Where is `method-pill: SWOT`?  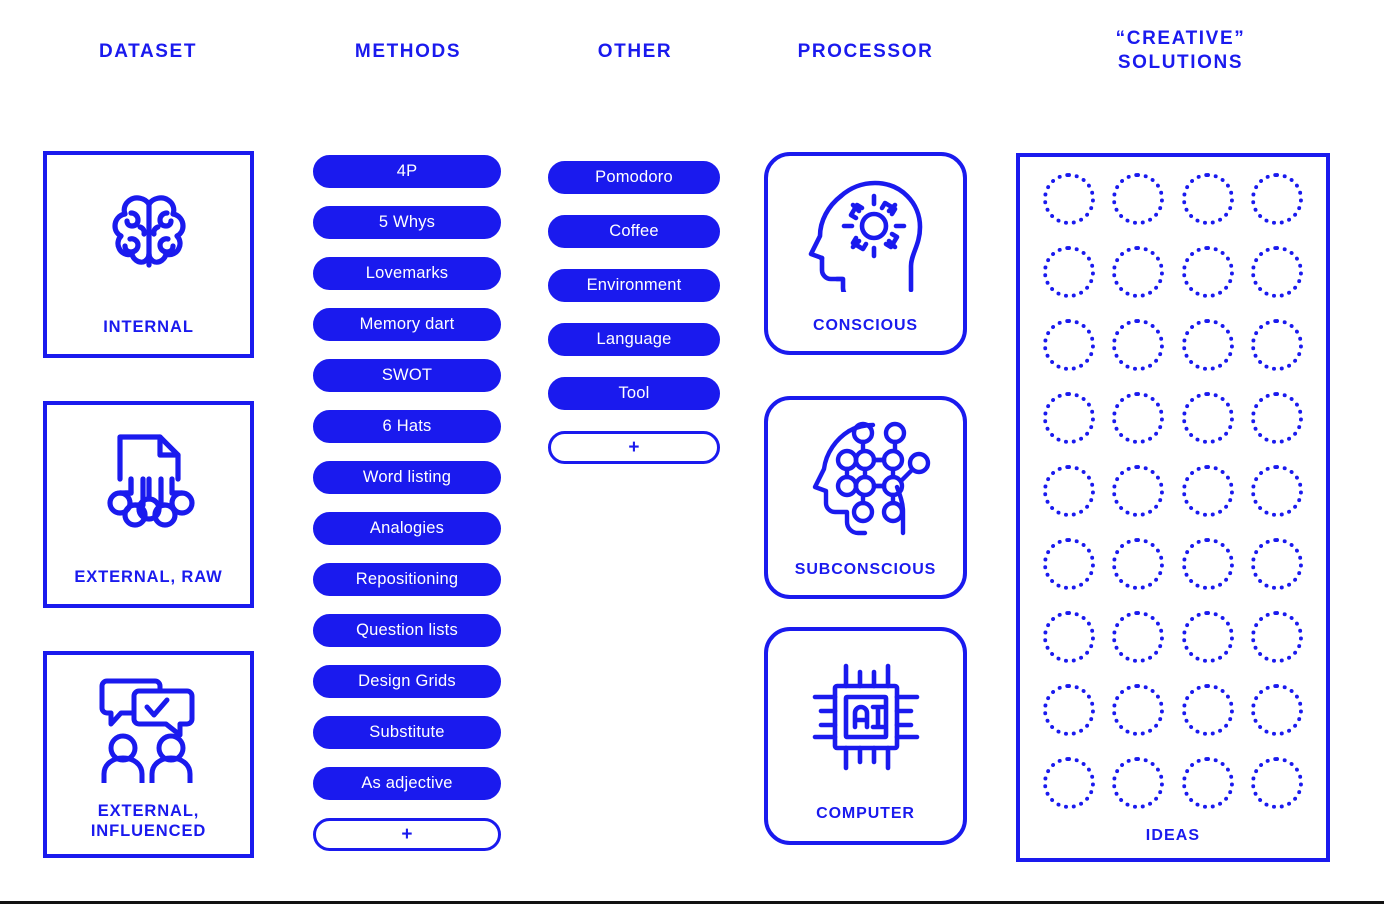
method-pill: SWOT is located at coordinates (407, 375).